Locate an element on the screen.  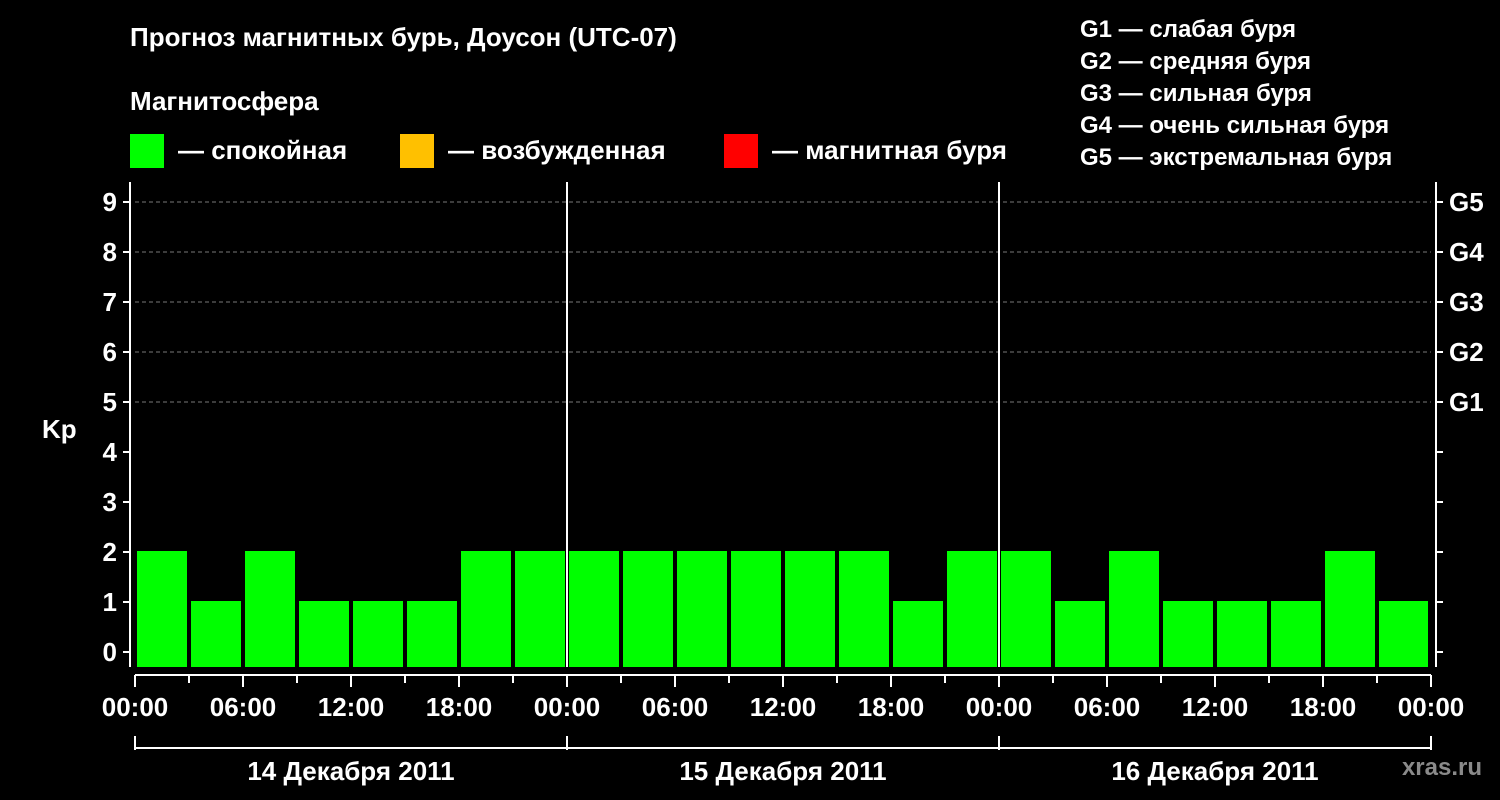
y-tick-label: 2 is located at coordinates (110, 552).